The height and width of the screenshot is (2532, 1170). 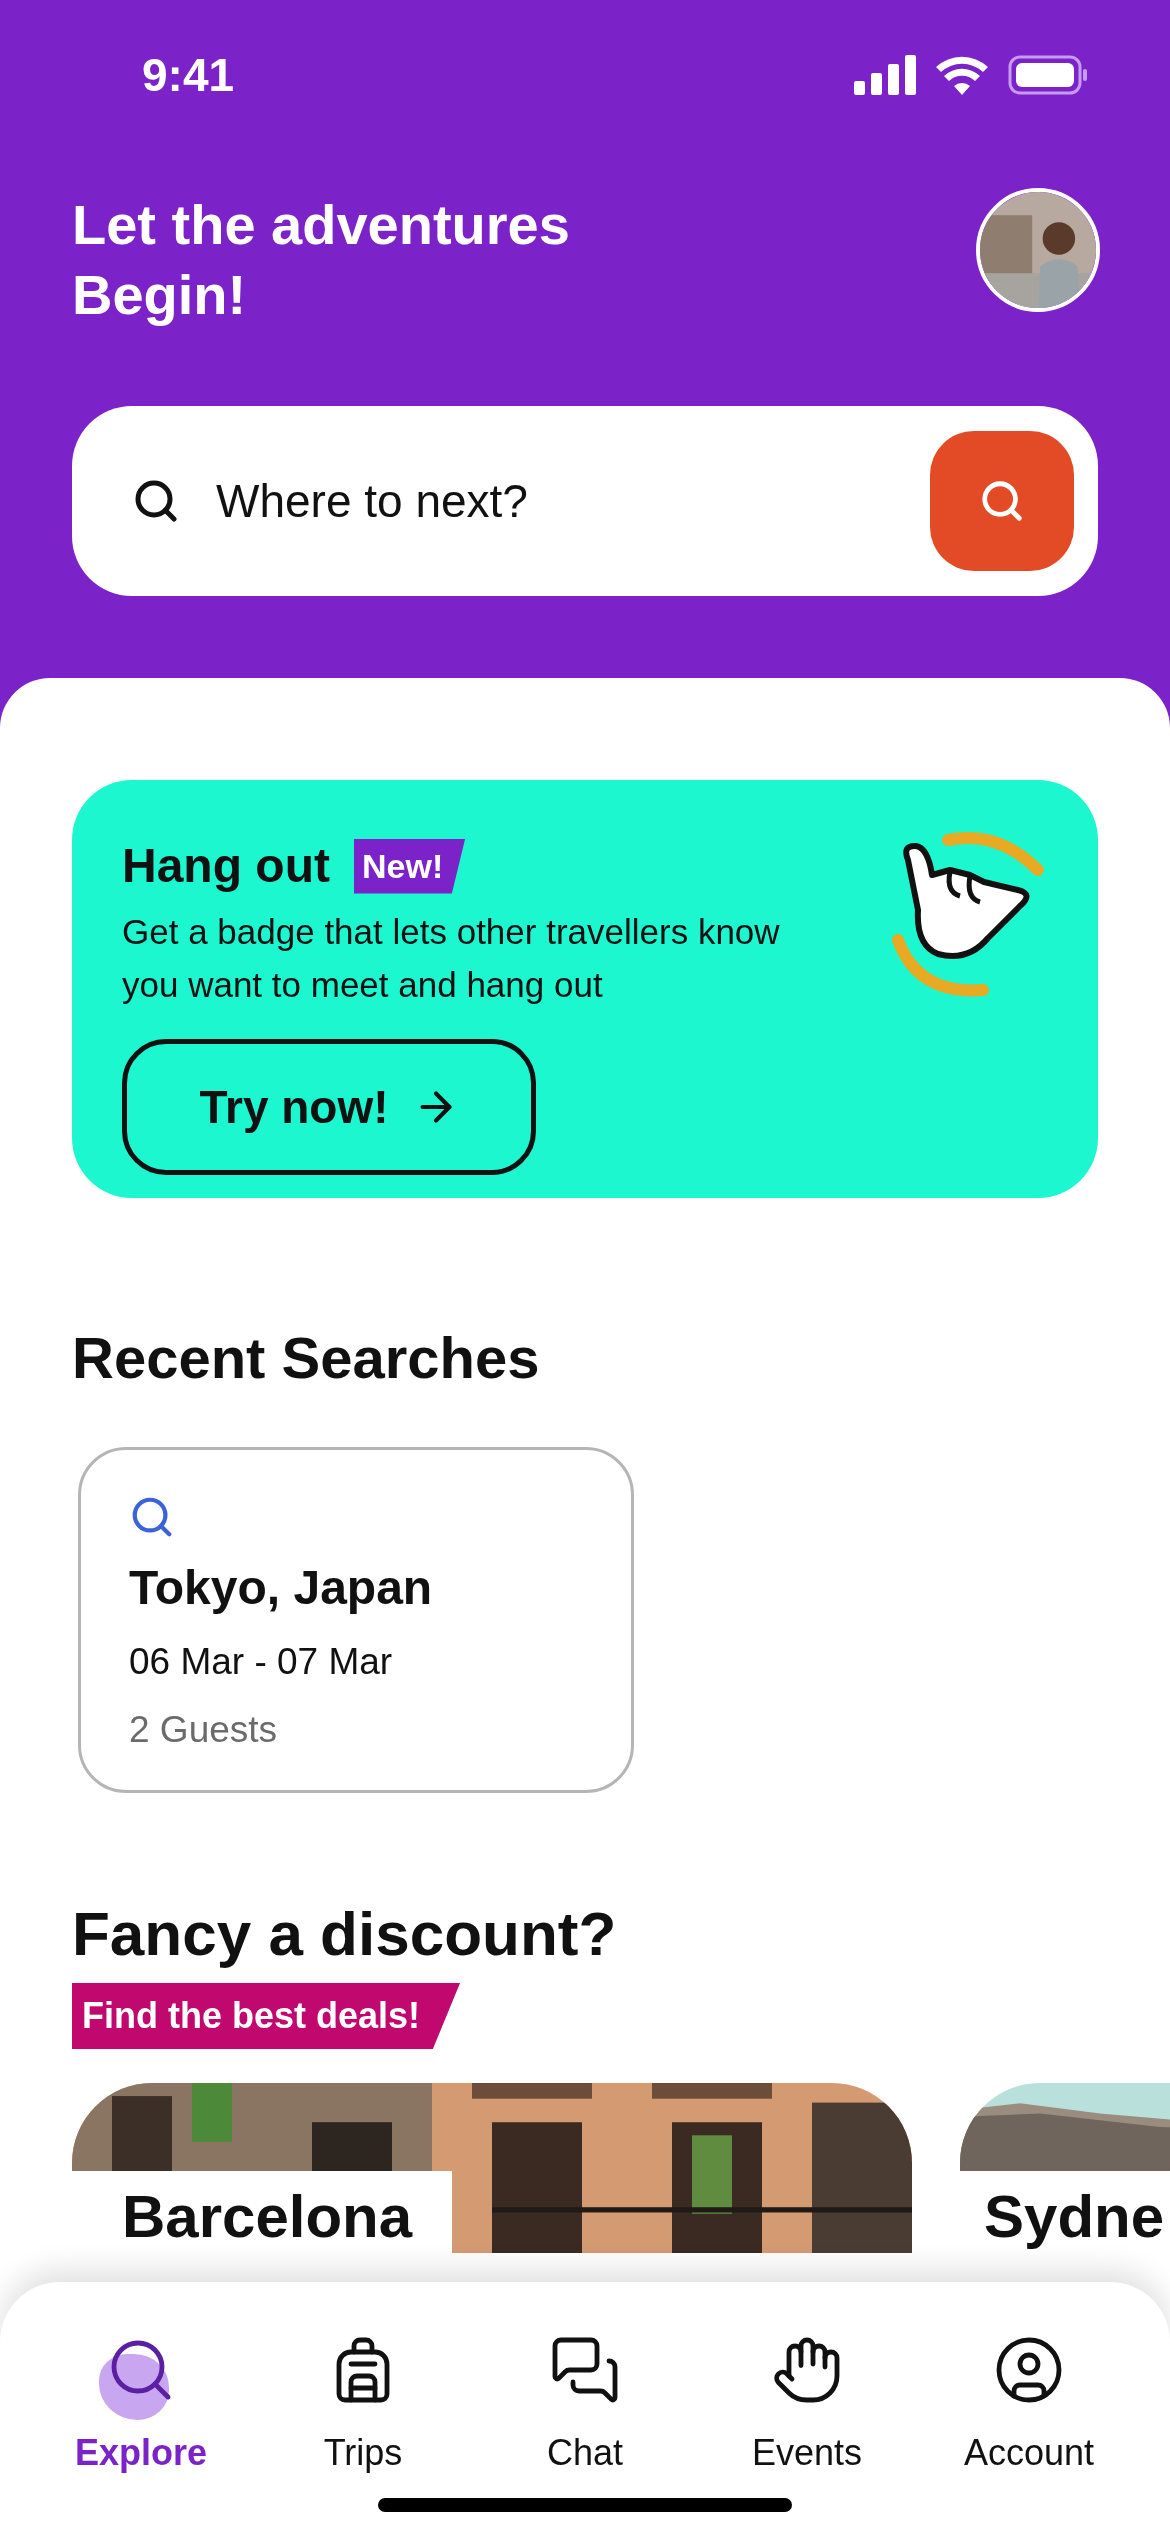 What do you see at coordinates (409, 866) in the screenshot?
I see `new-tag: New!` at bounding box center [409, 866].